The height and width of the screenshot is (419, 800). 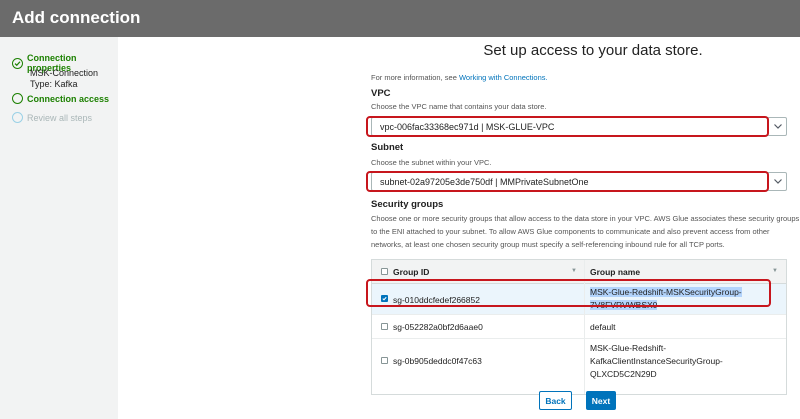 I want to click on group-name: default, so click(x=603, y=327).